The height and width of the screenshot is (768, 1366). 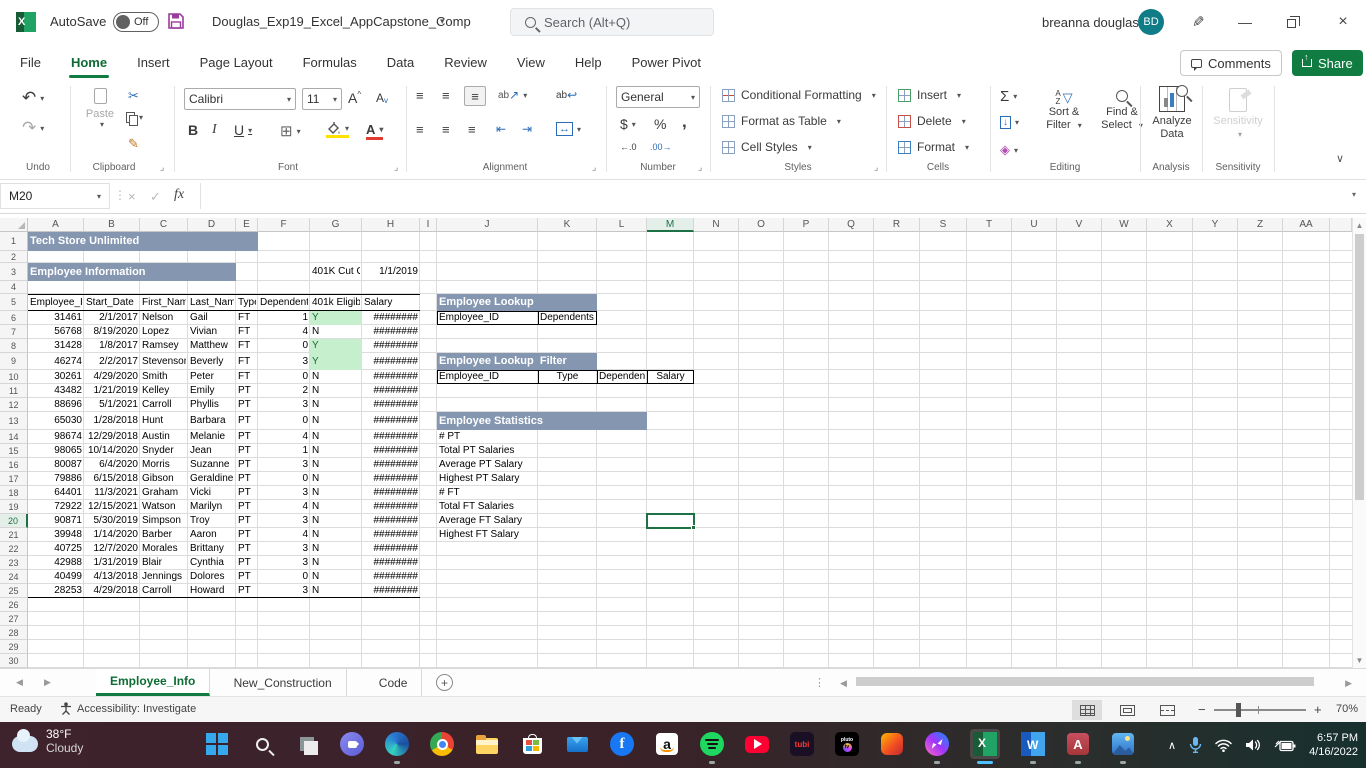 What do you see at coordinates (164, 591) in the screenshot?
I see `first-name: Carroll` at bounding box center [164, 591].